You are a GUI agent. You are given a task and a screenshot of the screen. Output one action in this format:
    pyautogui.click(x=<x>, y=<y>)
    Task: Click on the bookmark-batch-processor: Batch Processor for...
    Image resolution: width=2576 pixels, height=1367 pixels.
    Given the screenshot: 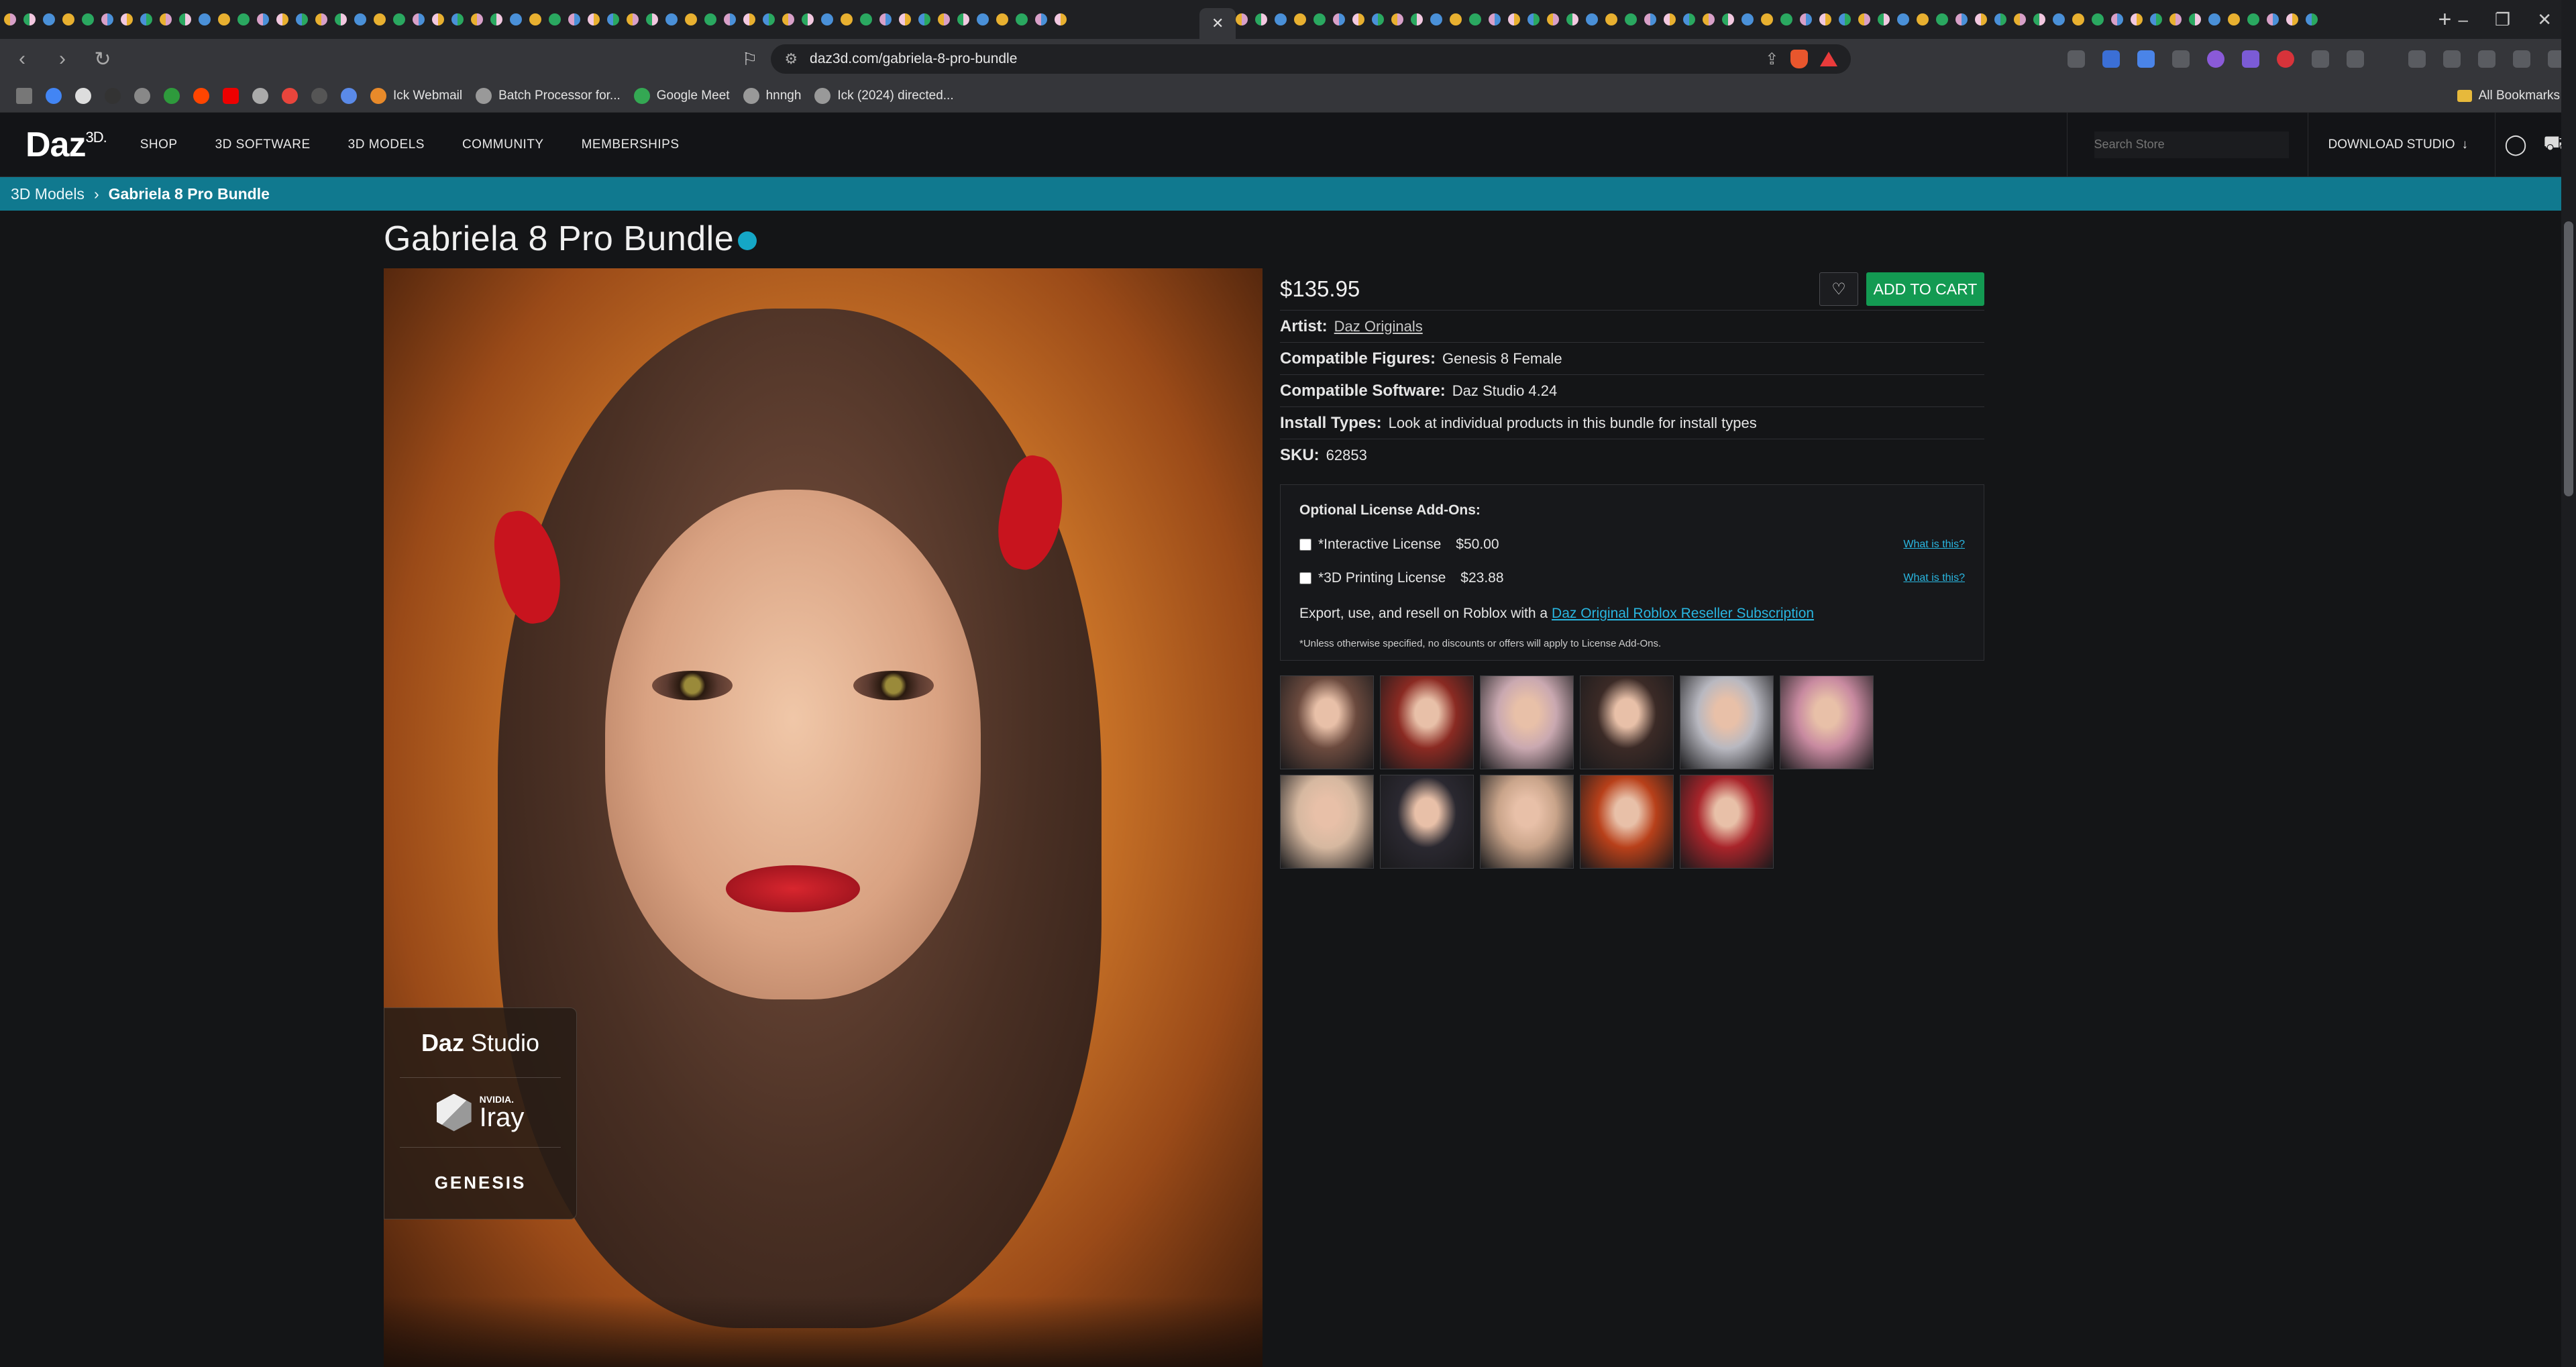 What is the action you would take?
    pyautogui.click(x=548, y=95)
    